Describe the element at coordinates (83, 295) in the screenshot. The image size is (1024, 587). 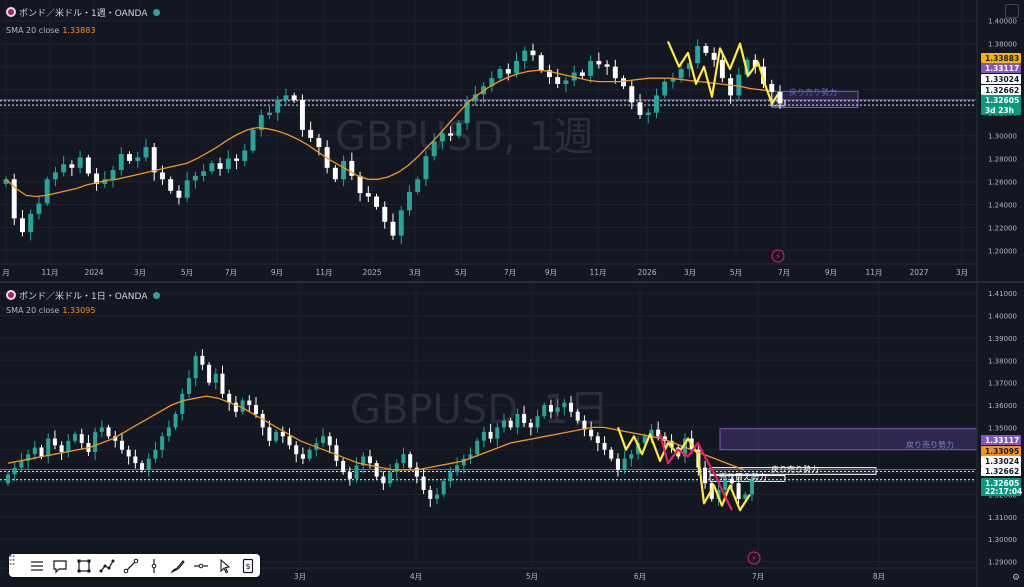
I see `daily-legend: ポンド／米ドル・1日・OANDA` at that location.